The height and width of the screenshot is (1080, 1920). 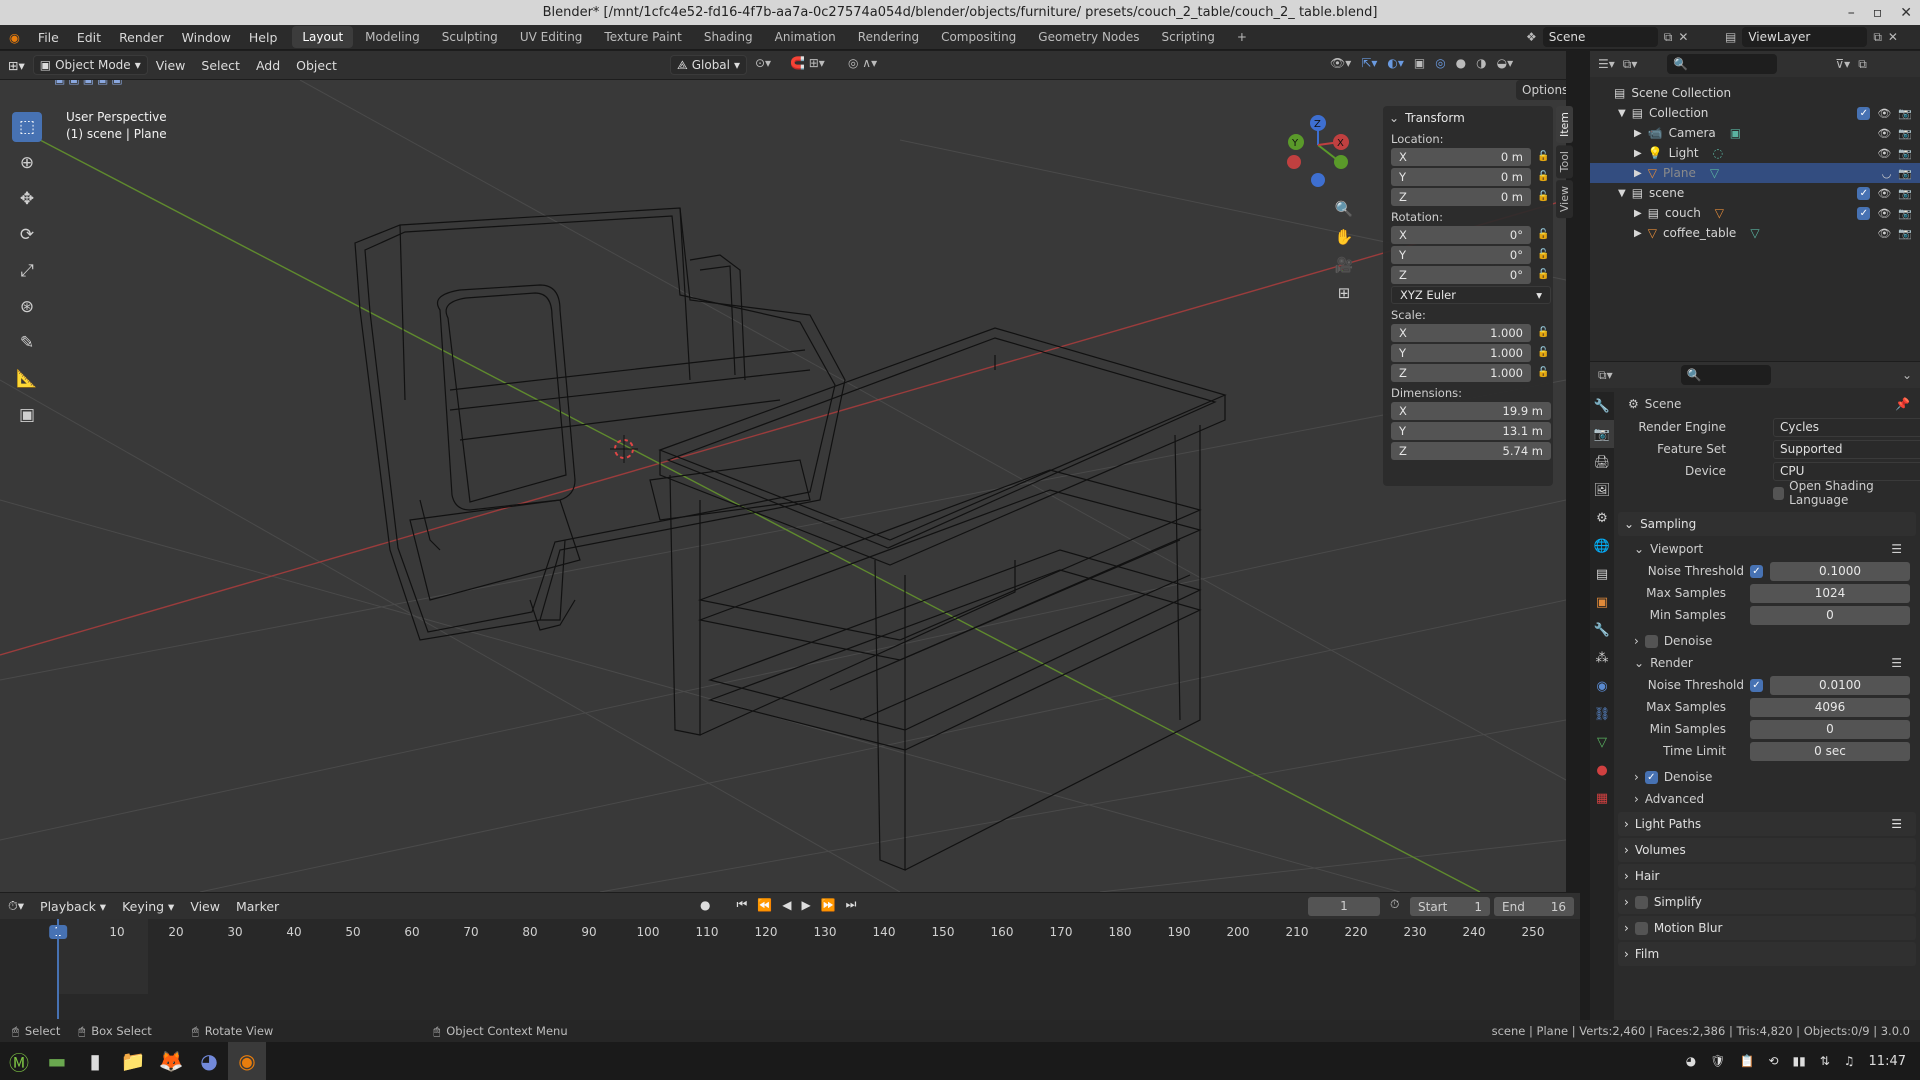 I want to click on play-icon: ▶, so click(x=805, y=905).